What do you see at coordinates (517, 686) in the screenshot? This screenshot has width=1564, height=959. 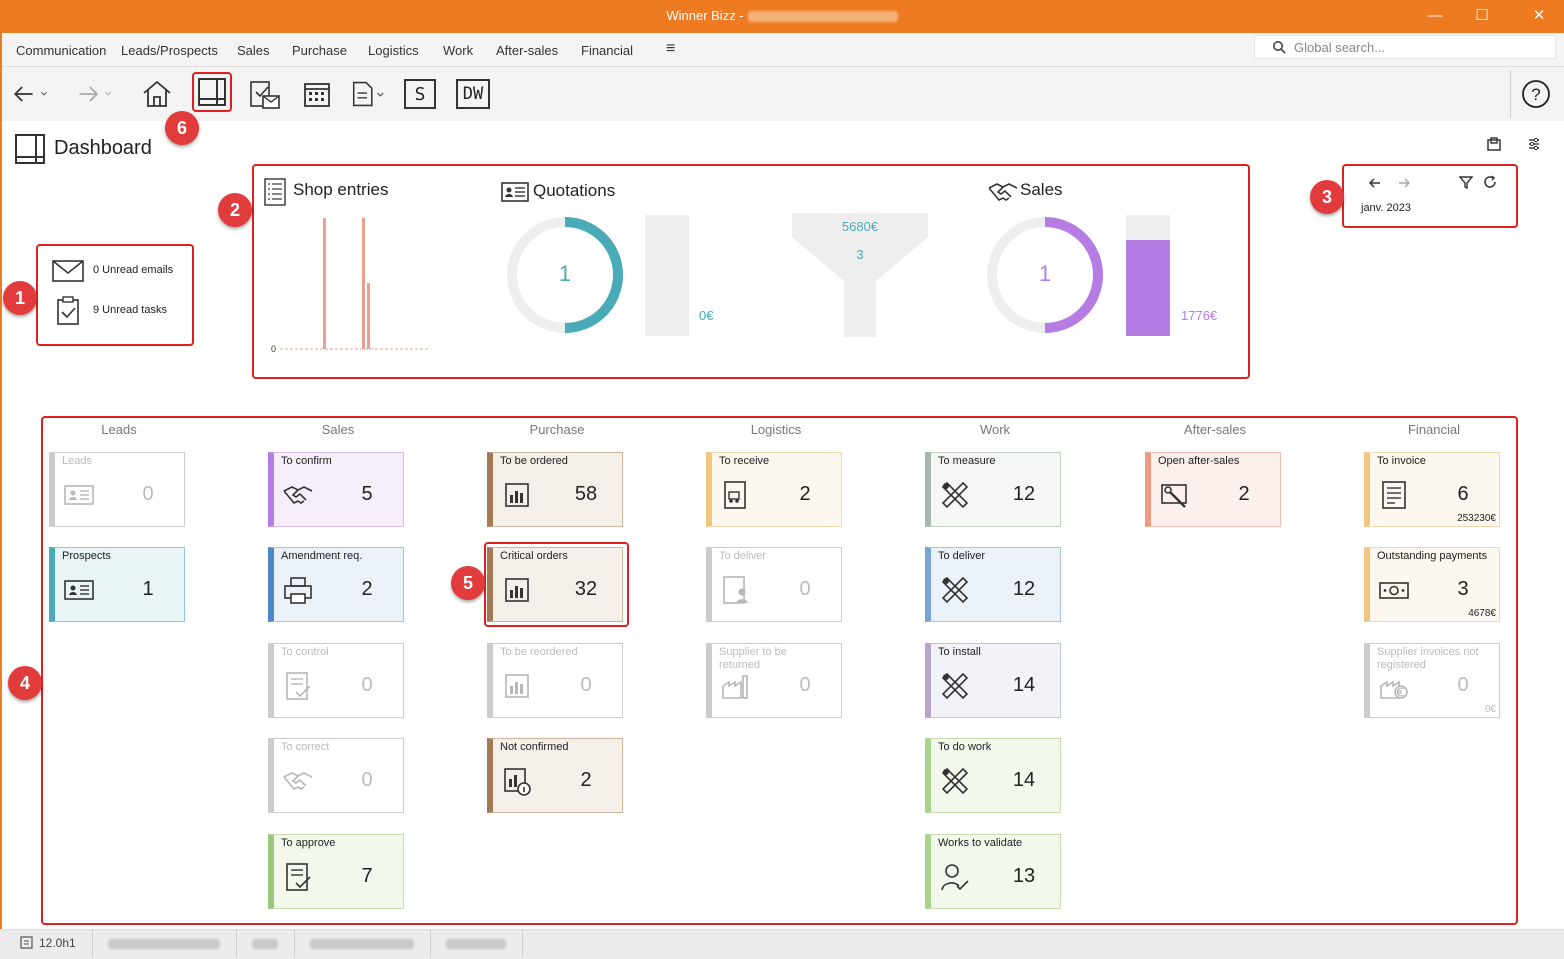 I see `order-chart-icon` at bounding box center [517, 686].